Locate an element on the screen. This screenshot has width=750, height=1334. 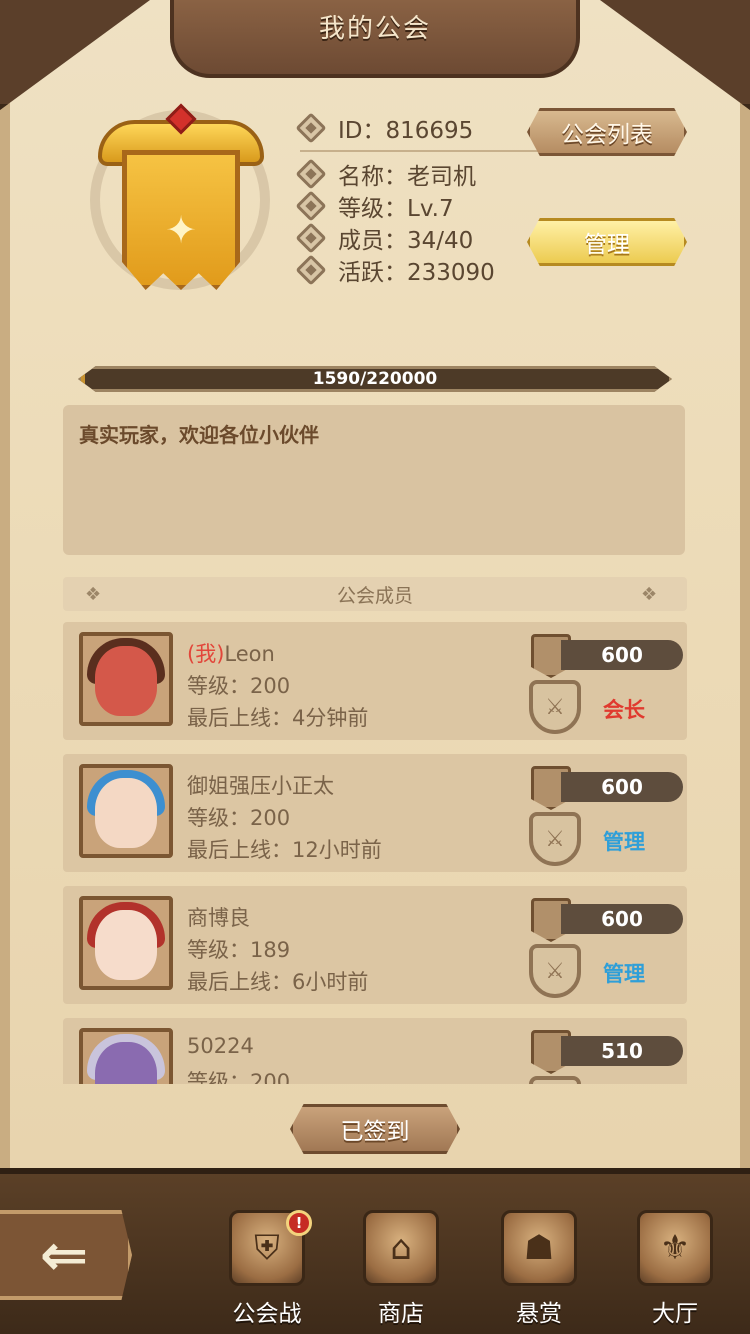
member-name: 50224 is located at coordinates (220, 1046).